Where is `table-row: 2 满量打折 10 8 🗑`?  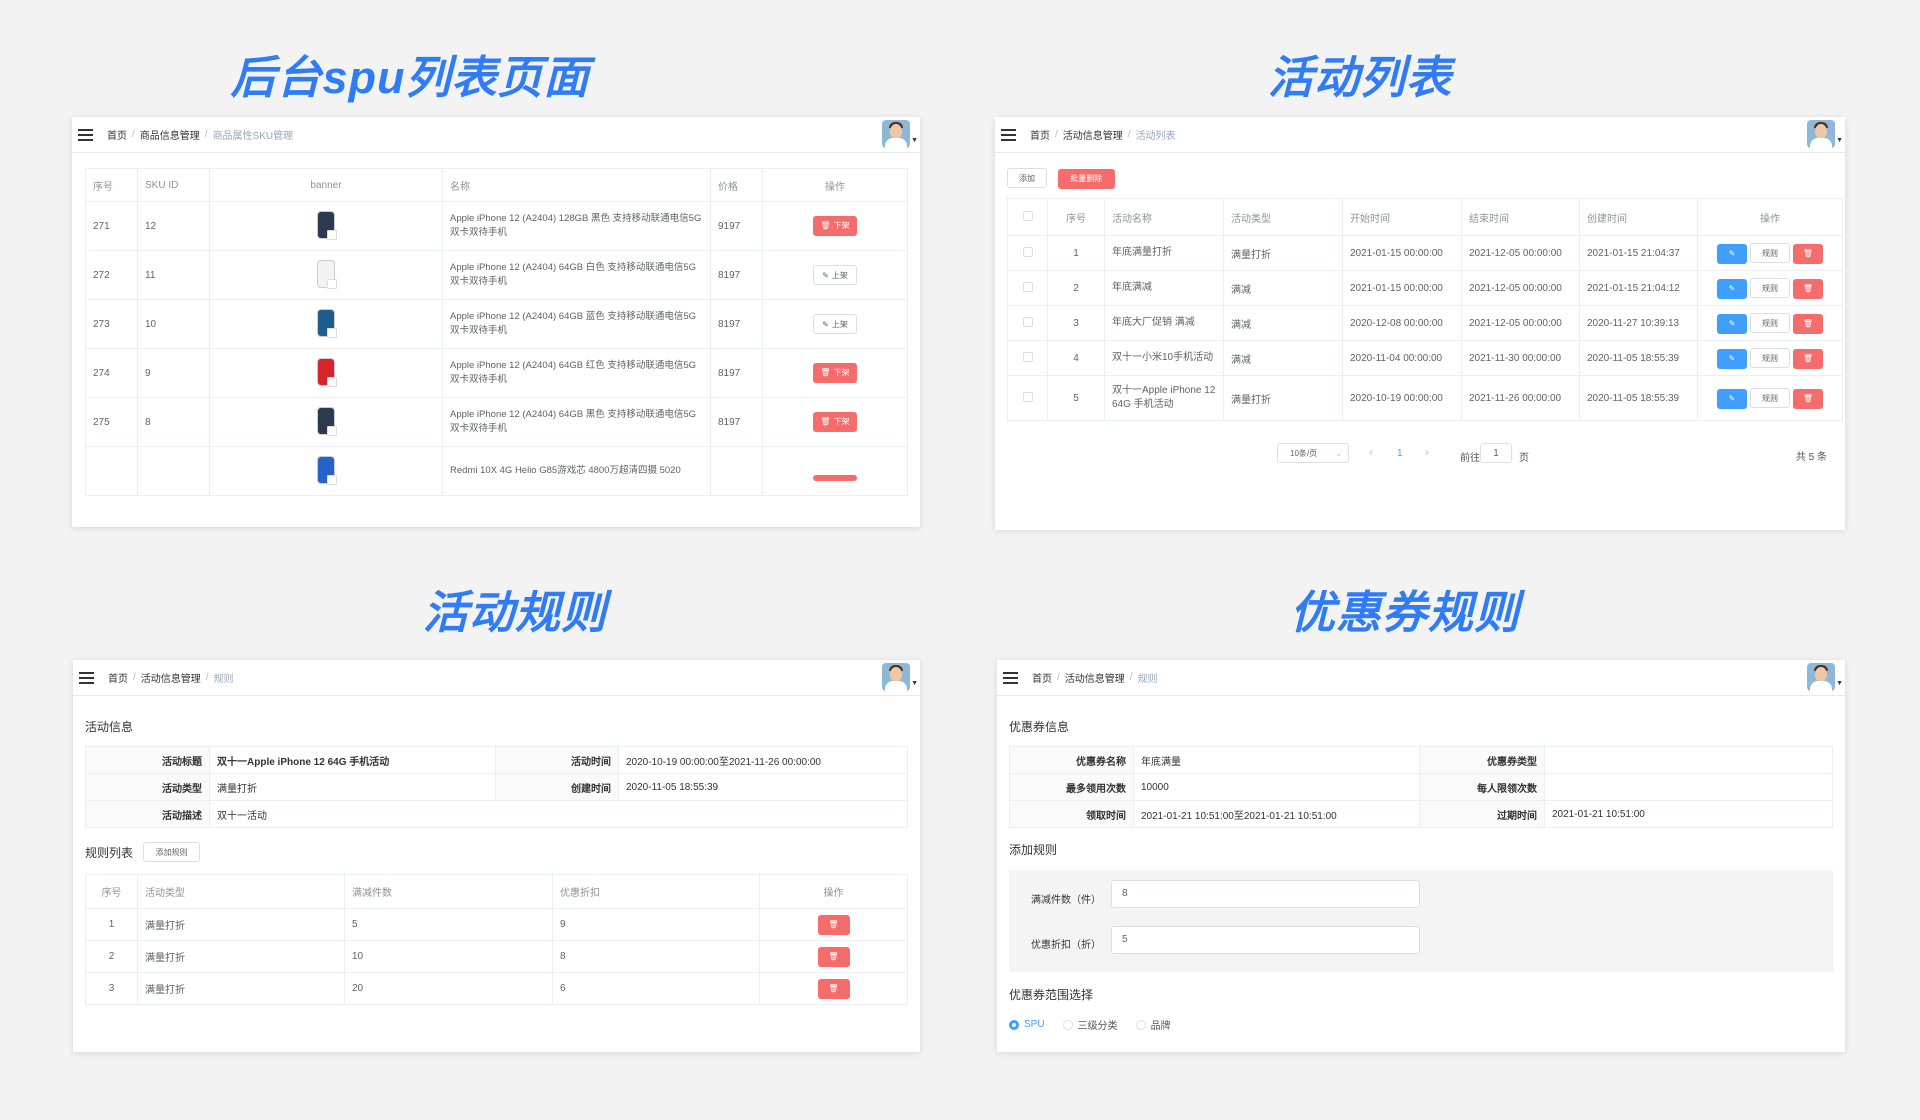 table-row: 2 满量打折 10 8 🗑 is located at coordinates (496, 956).